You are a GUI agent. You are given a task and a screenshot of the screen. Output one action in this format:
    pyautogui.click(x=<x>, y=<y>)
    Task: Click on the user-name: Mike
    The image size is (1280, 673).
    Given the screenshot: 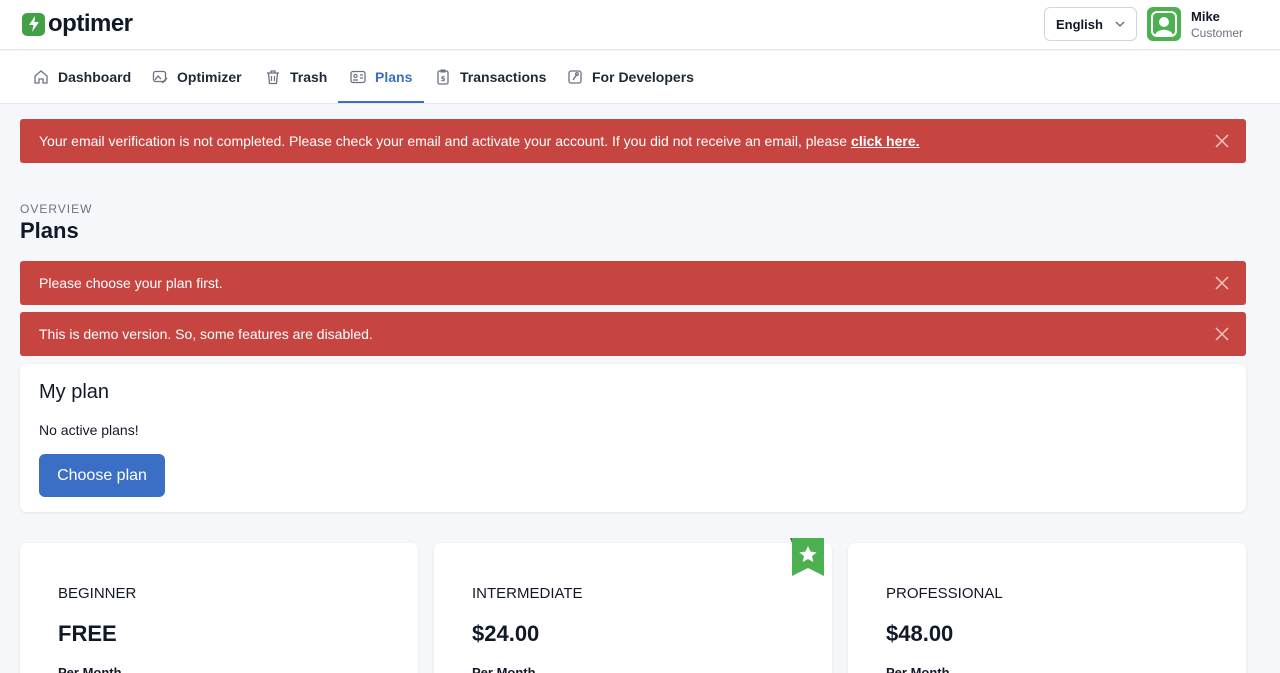 What is the action you would take?
    pyautogui.click(x=1205, y=16)
    